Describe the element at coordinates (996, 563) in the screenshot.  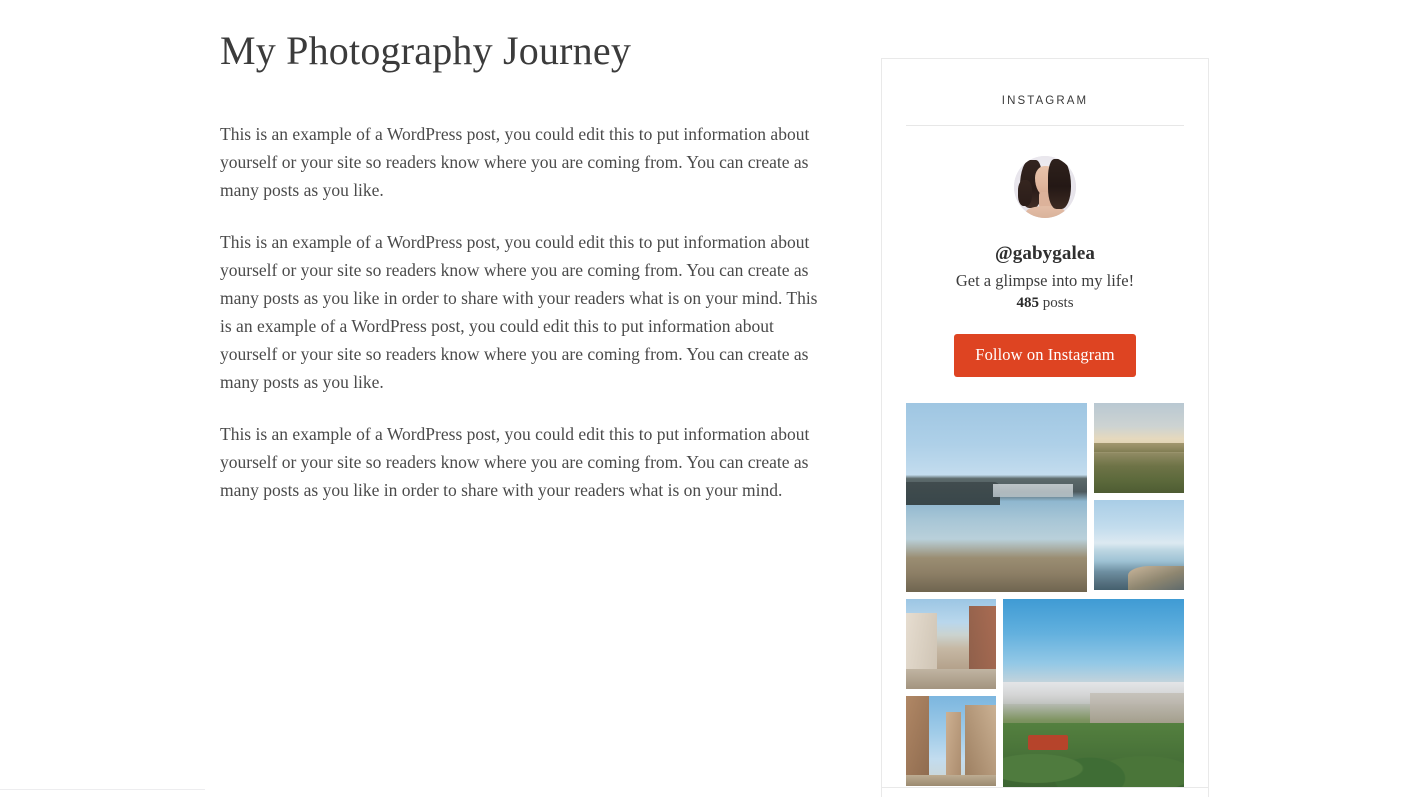
I see `photo-detail-sand` at that location.